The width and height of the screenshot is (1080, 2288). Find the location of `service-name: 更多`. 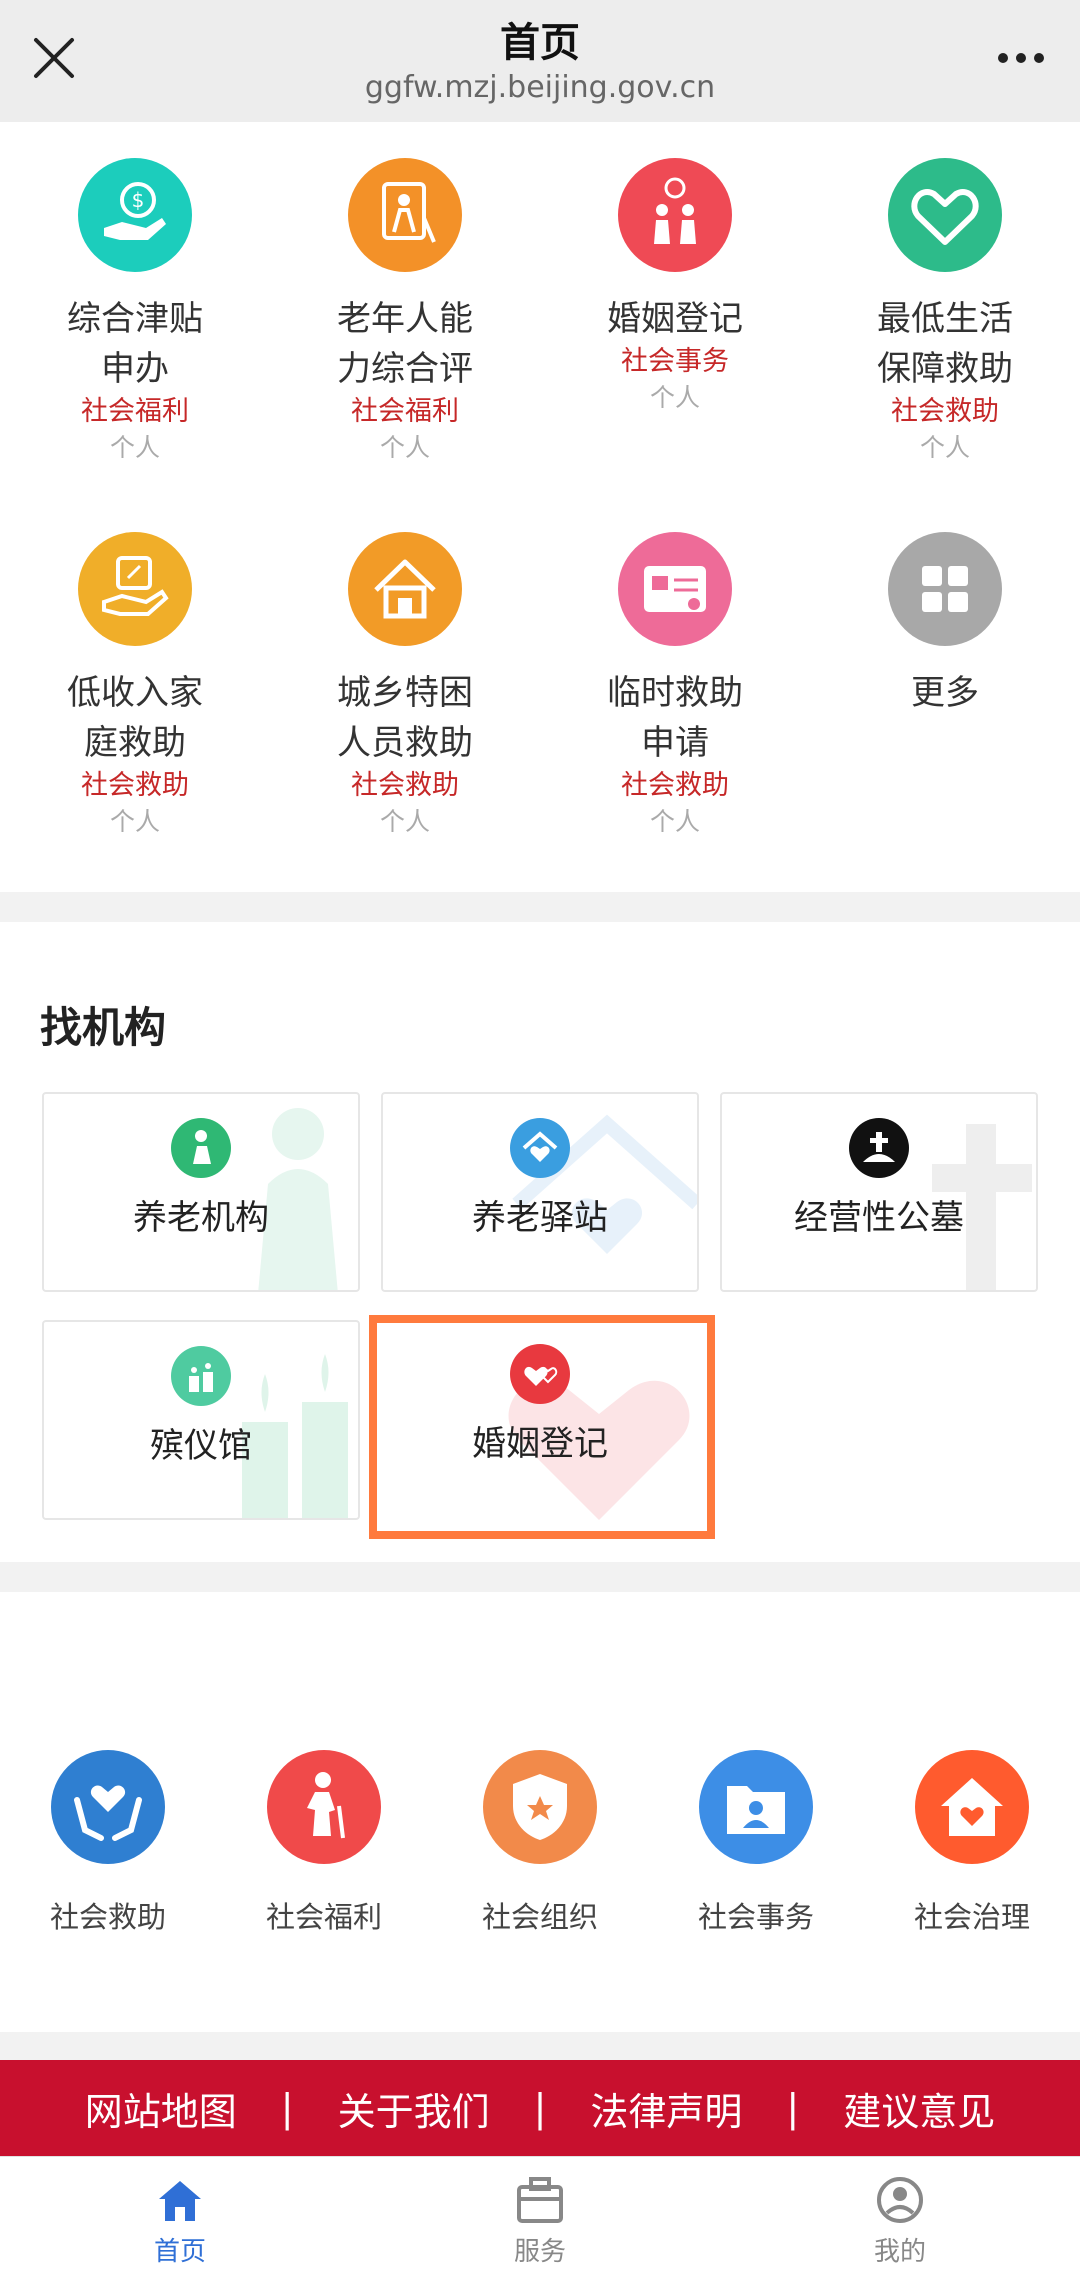

service-name: 更多 is located at coordinates (945, 693).